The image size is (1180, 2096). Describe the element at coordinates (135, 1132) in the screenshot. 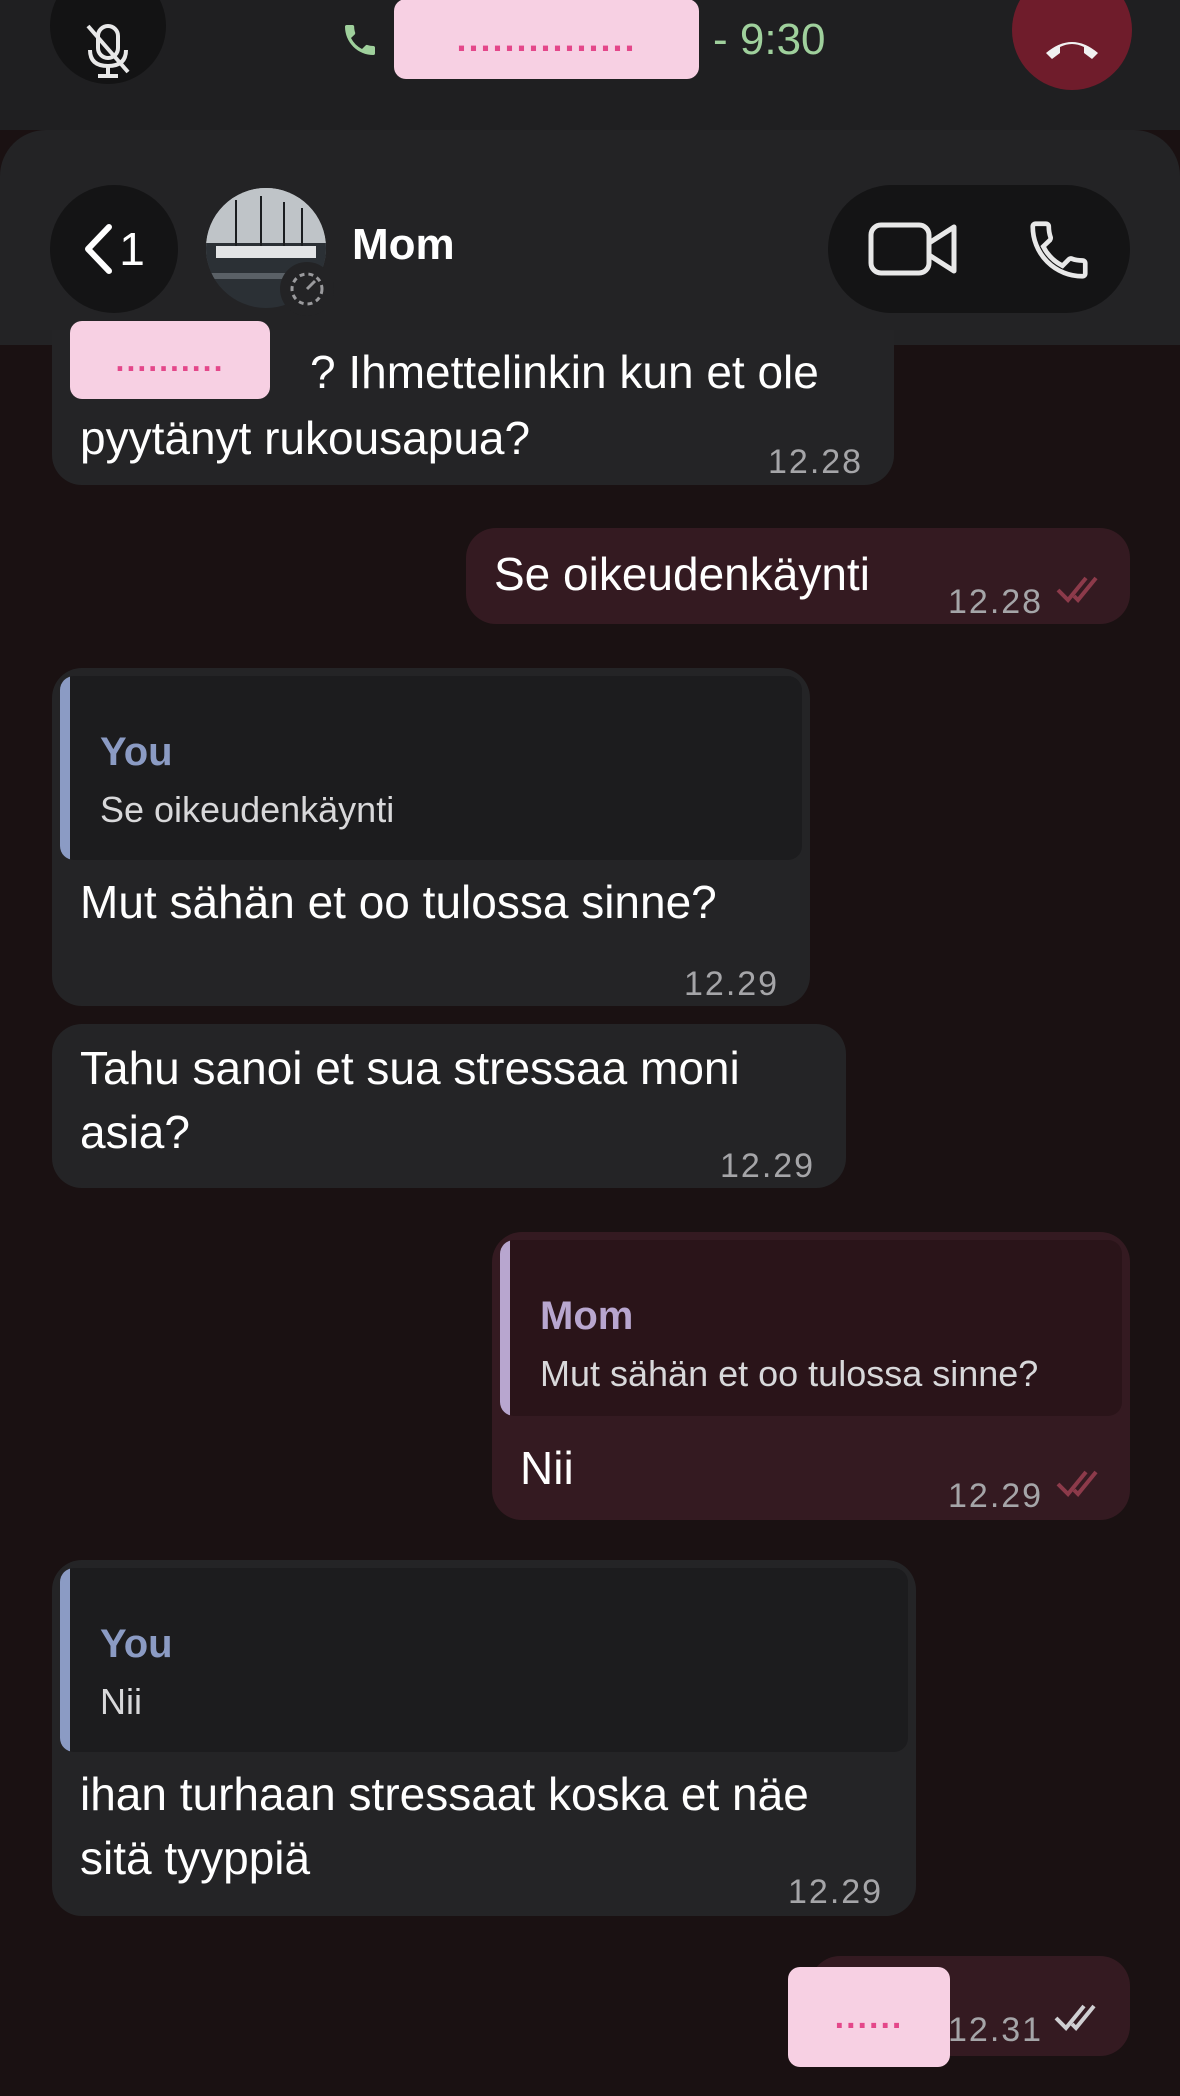

I see `message-text-line: asia?` at that location.